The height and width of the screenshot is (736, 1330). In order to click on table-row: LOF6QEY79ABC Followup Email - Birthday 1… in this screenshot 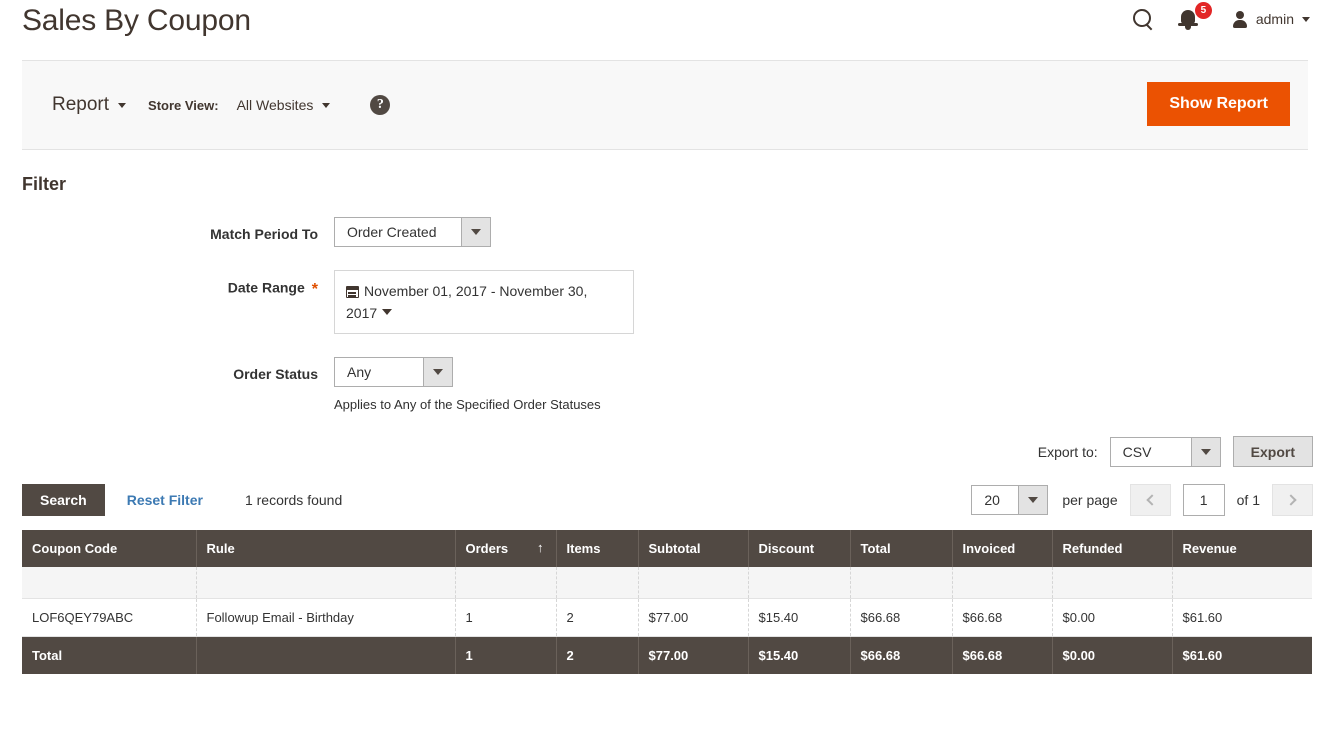, I will do `click(667, 617)`.